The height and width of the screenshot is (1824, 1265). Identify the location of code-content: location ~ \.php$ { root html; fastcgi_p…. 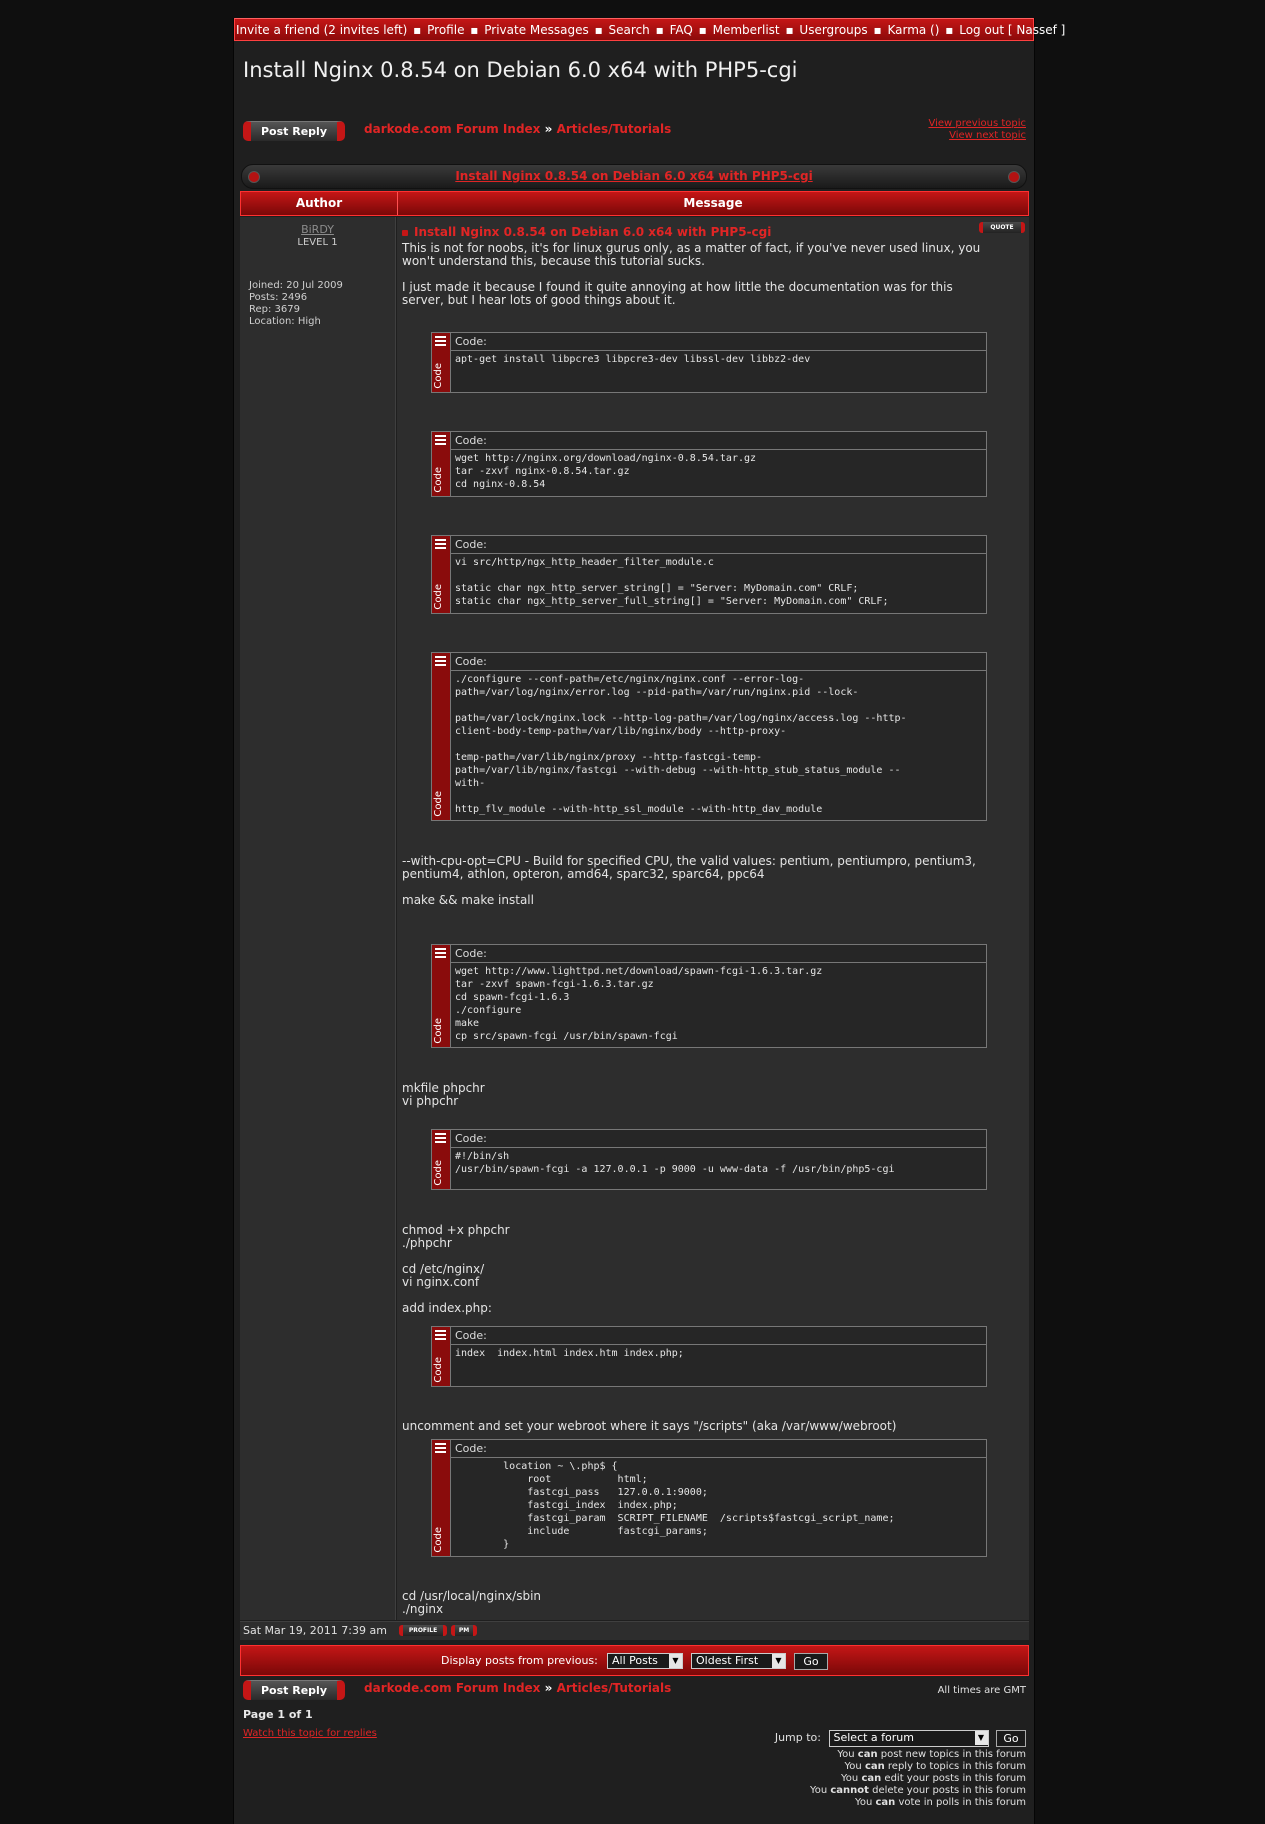
(699, 1505).